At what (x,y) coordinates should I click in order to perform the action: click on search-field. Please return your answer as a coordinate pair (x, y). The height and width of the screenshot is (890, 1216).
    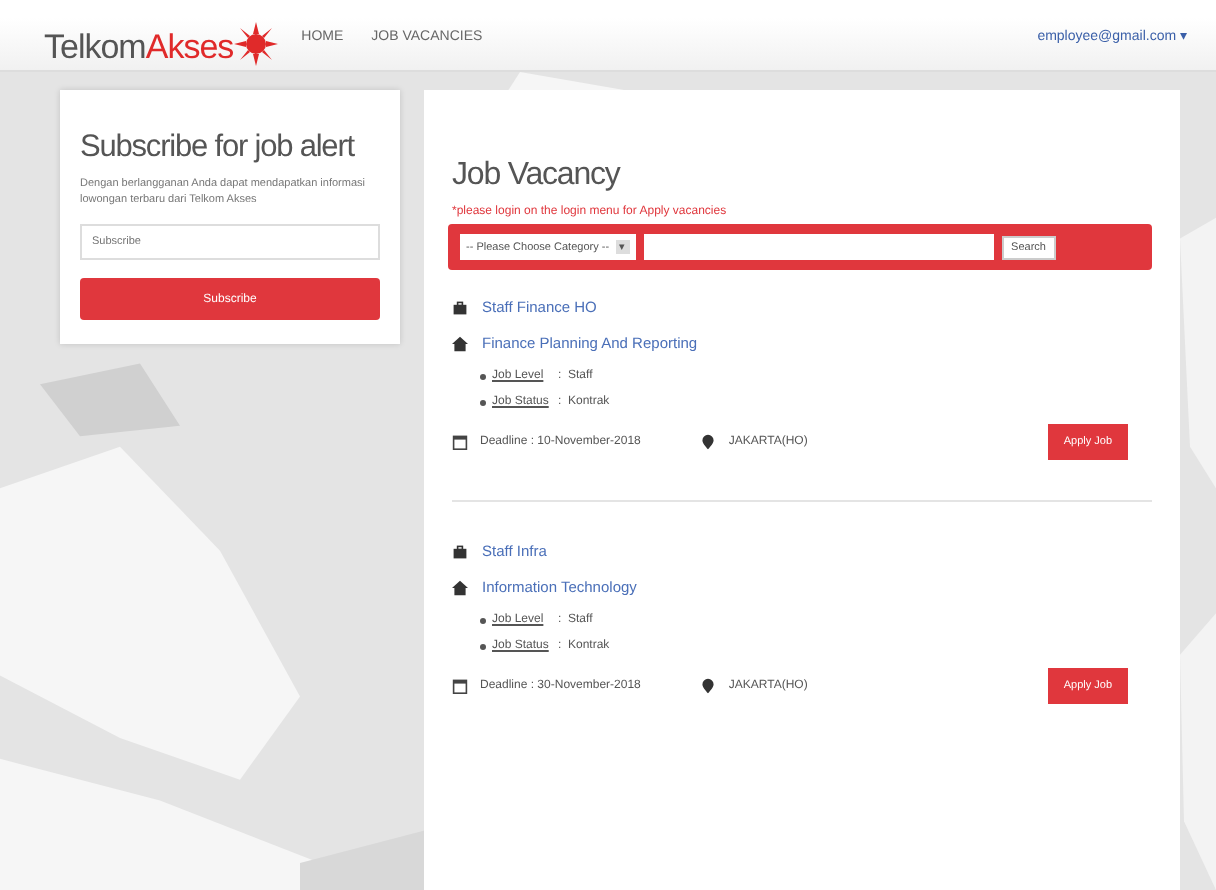
    Looking at the image, I should click on (818, 247).